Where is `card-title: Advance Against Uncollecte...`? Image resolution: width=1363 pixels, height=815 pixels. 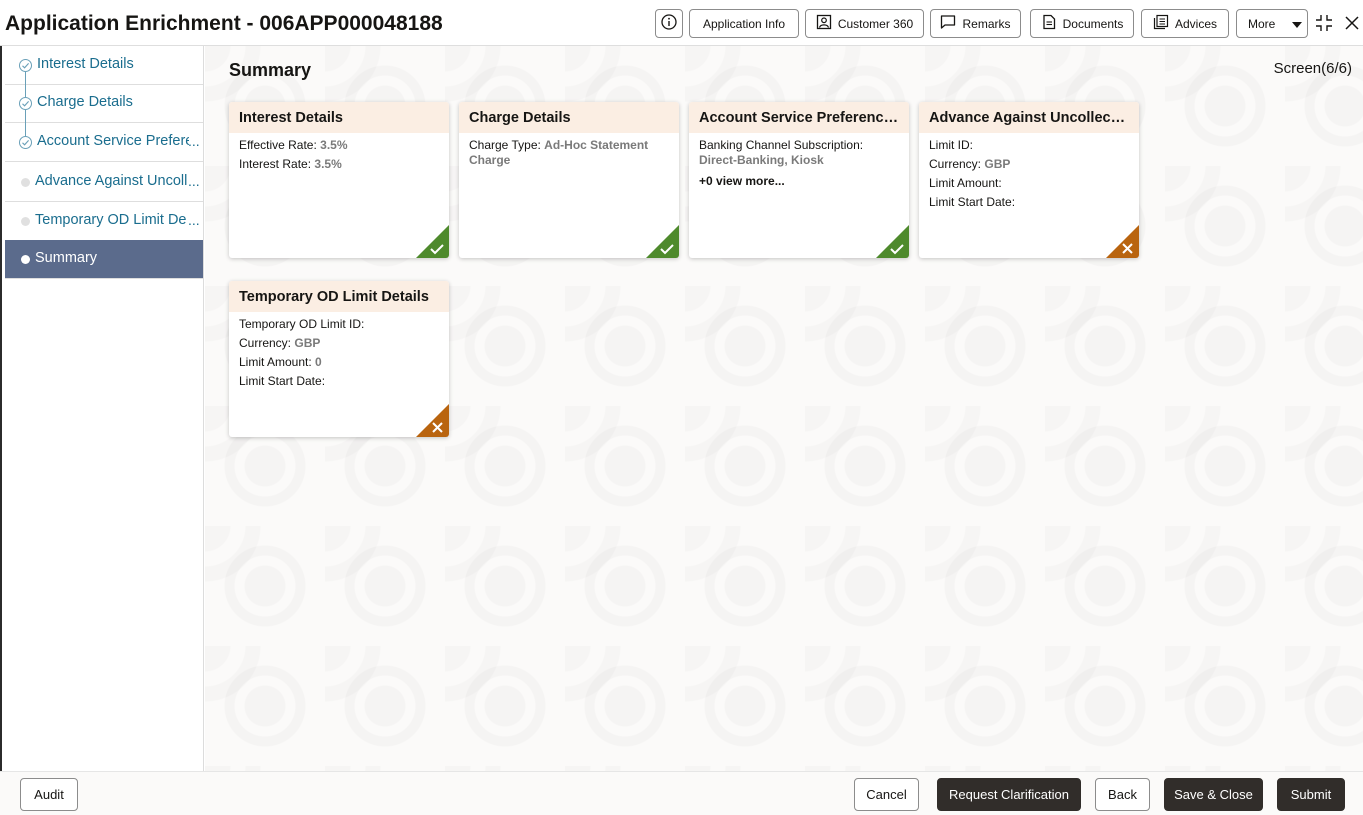
card-title: Advance Against Uncollecte... is located at coordinates (1029, 117).